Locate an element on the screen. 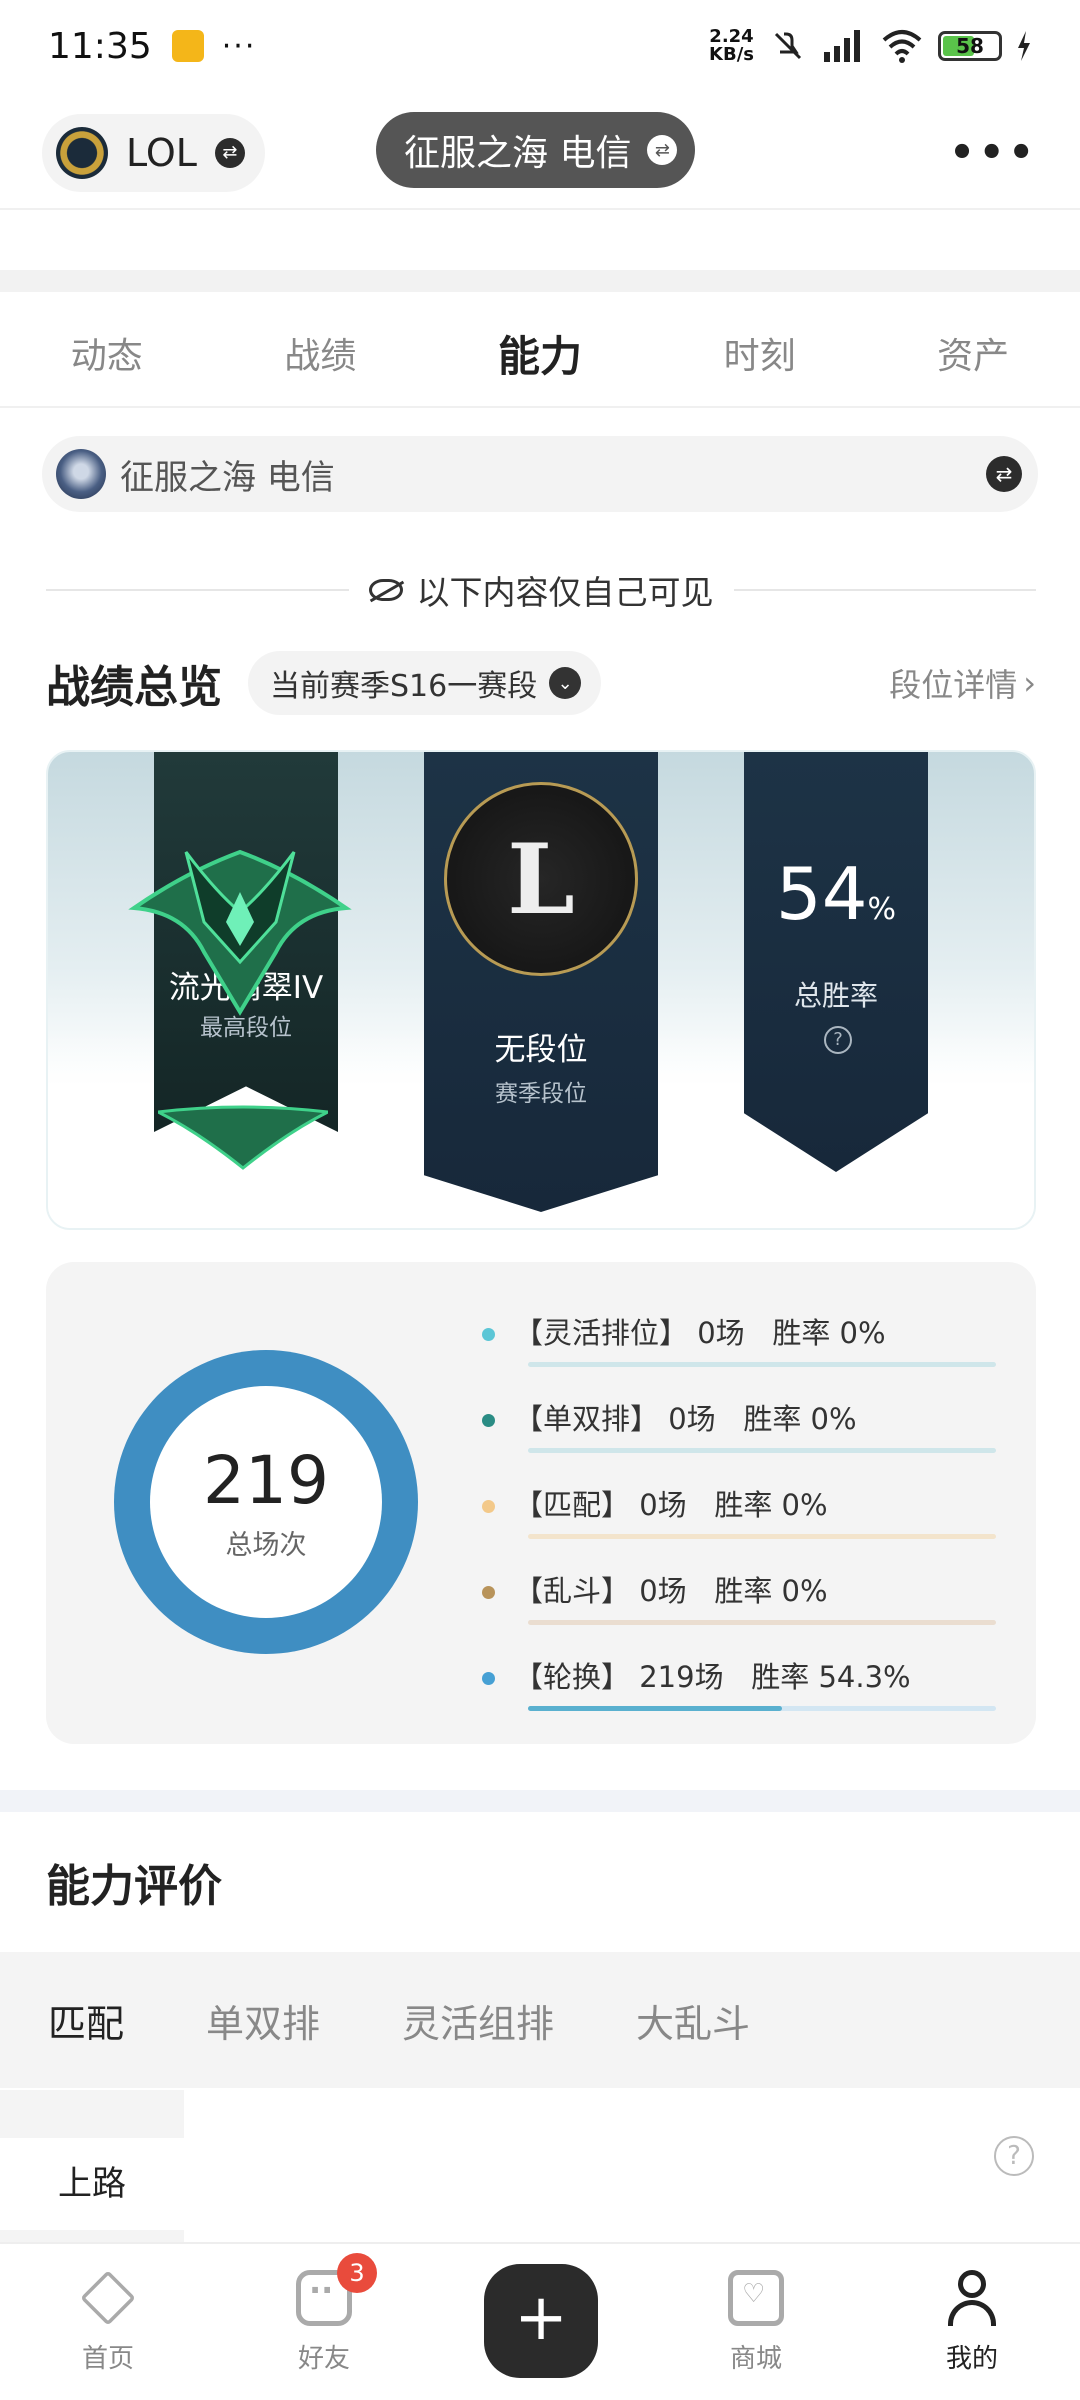 This screenshot has height=2400, width=1080. nav-me: 我的 is located at coordinates (972, 2322).